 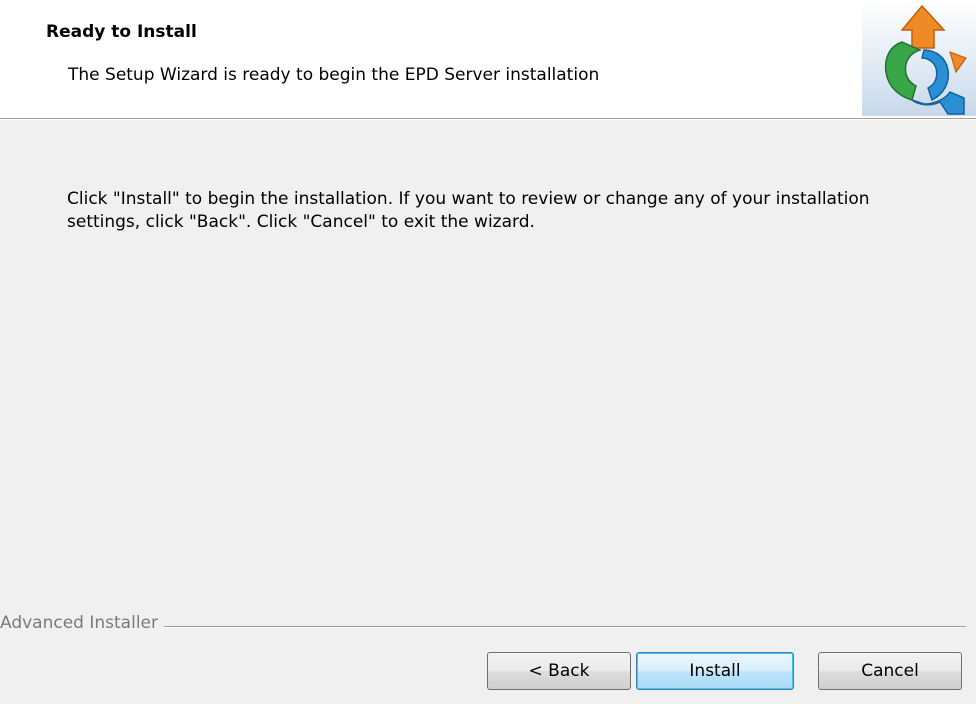 I want to click on back-button: < Back, so click(x=559, y=671).